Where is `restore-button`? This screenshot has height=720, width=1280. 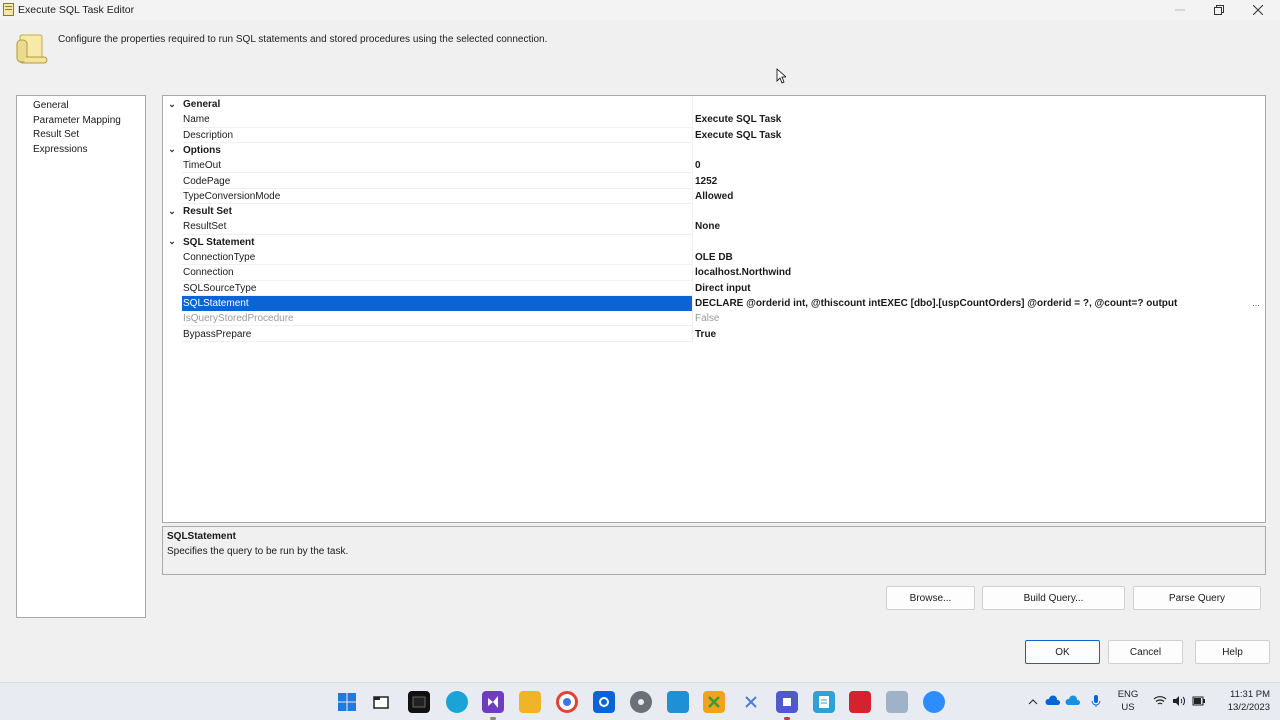
restore-button is located at coordinates (1219, 10).